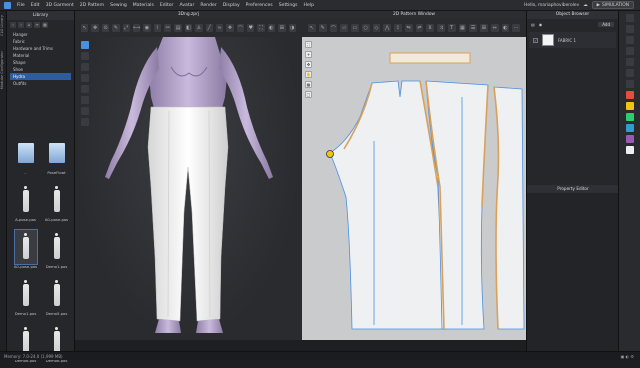 The image size is (640, 368). What do you see at coordinates (3, 25) in the screenshot?
I see `clo-library-label: CLO Library` at bounding box center [3, 25].